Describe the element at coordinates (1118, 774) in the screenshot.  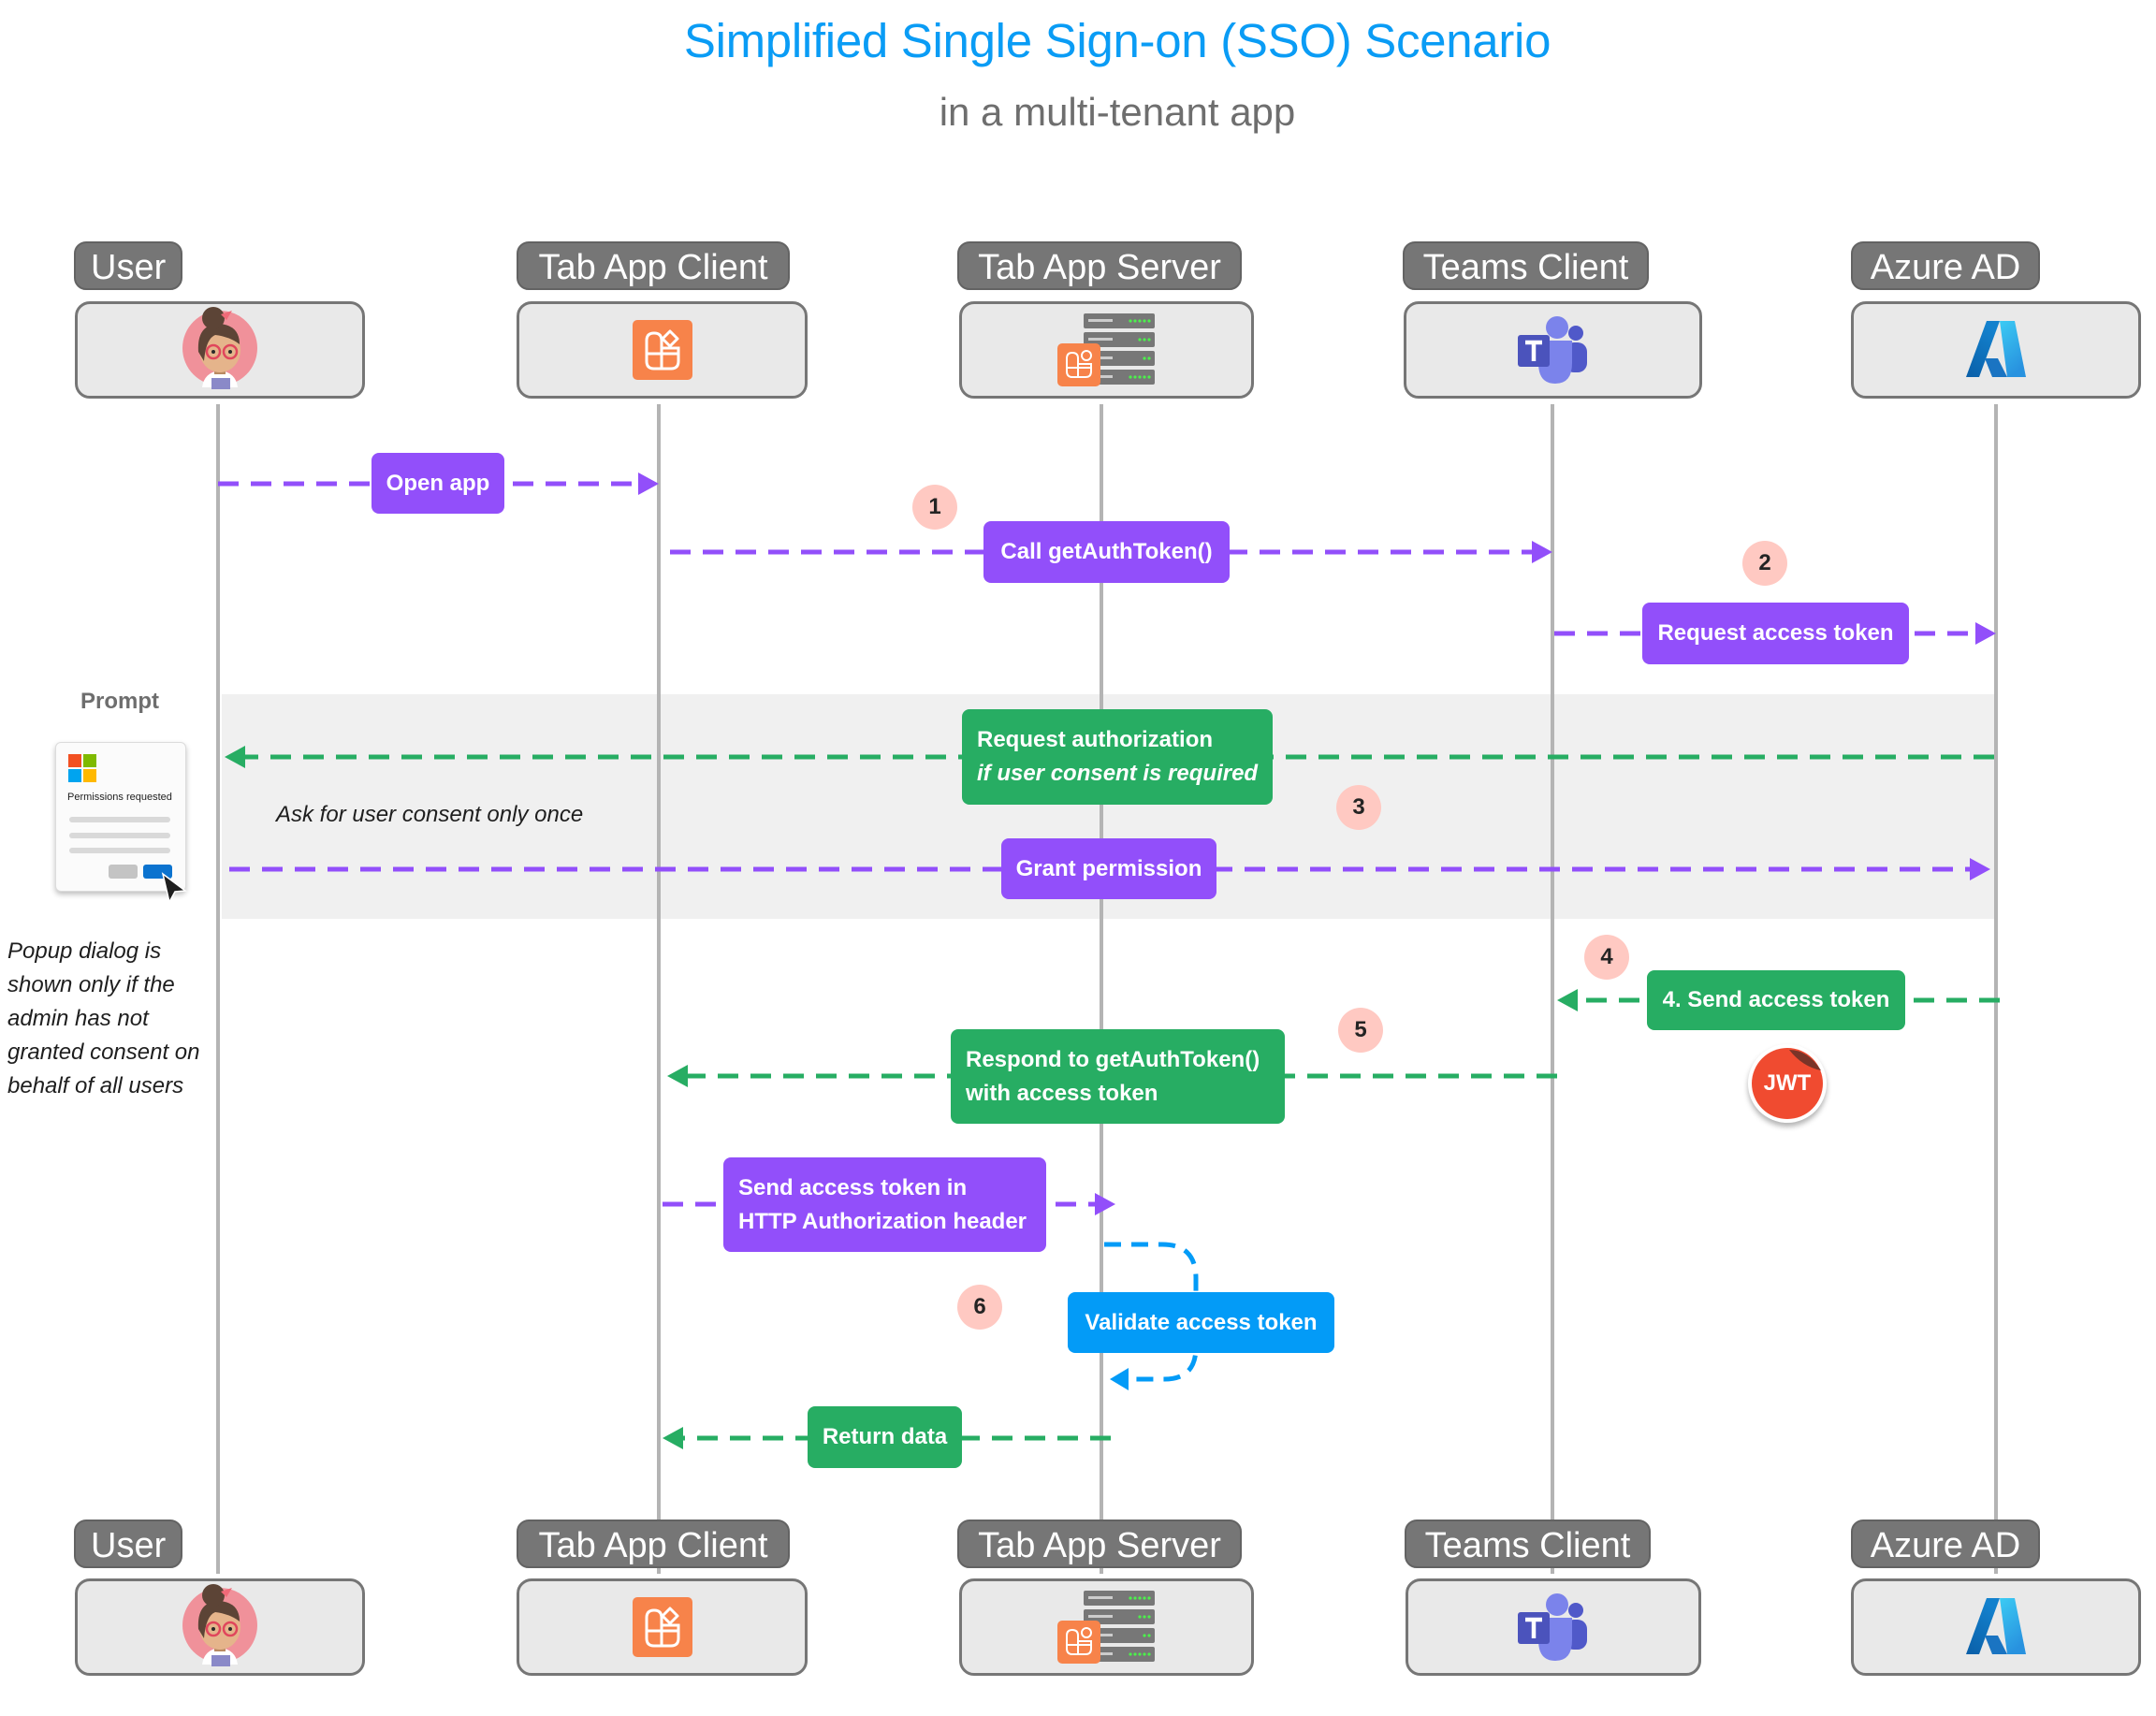
I see `message-sublabel: if user consent is required` at that location.